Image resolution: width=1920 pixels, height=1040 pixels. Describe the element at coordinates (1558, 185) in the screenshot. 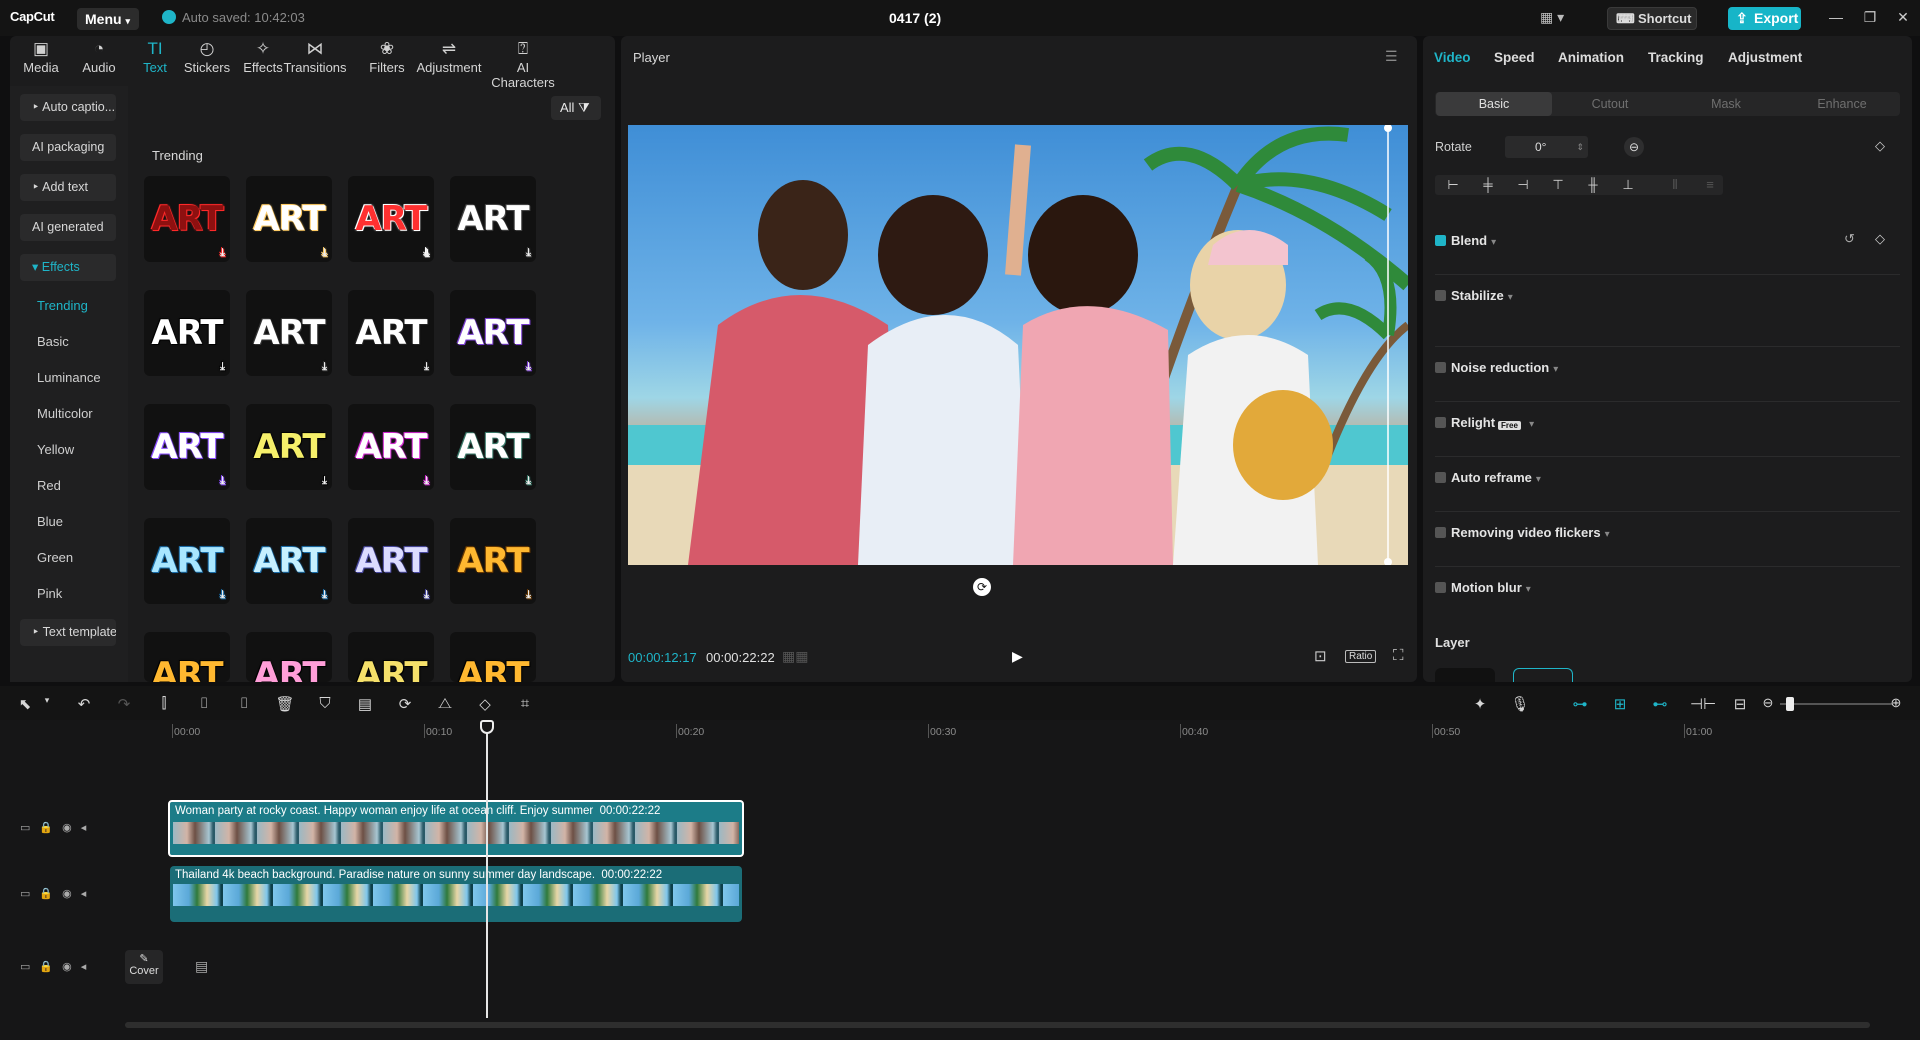

I see `align-top-icon: ⊤` at that location.